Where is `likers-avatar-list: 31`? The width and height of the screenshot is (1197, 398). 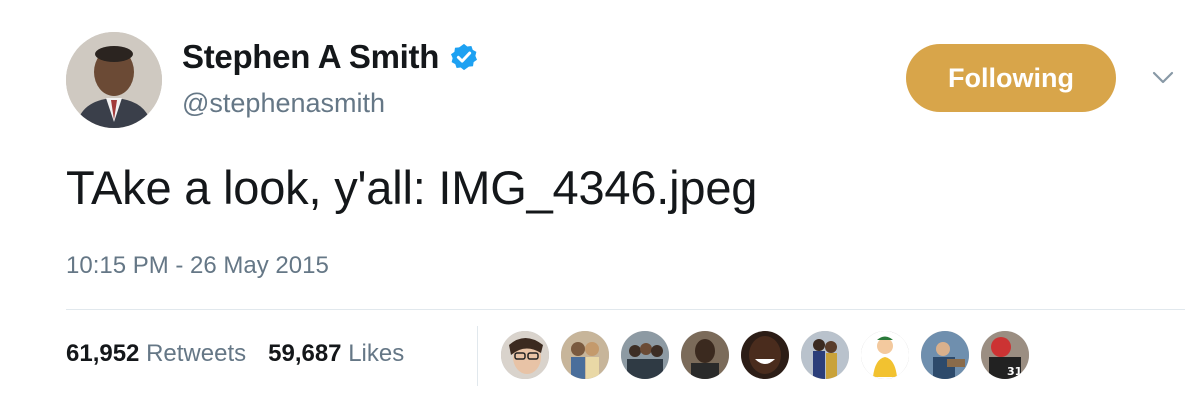
likers-avatar-list: 31 is located at coordinates (770, 355).